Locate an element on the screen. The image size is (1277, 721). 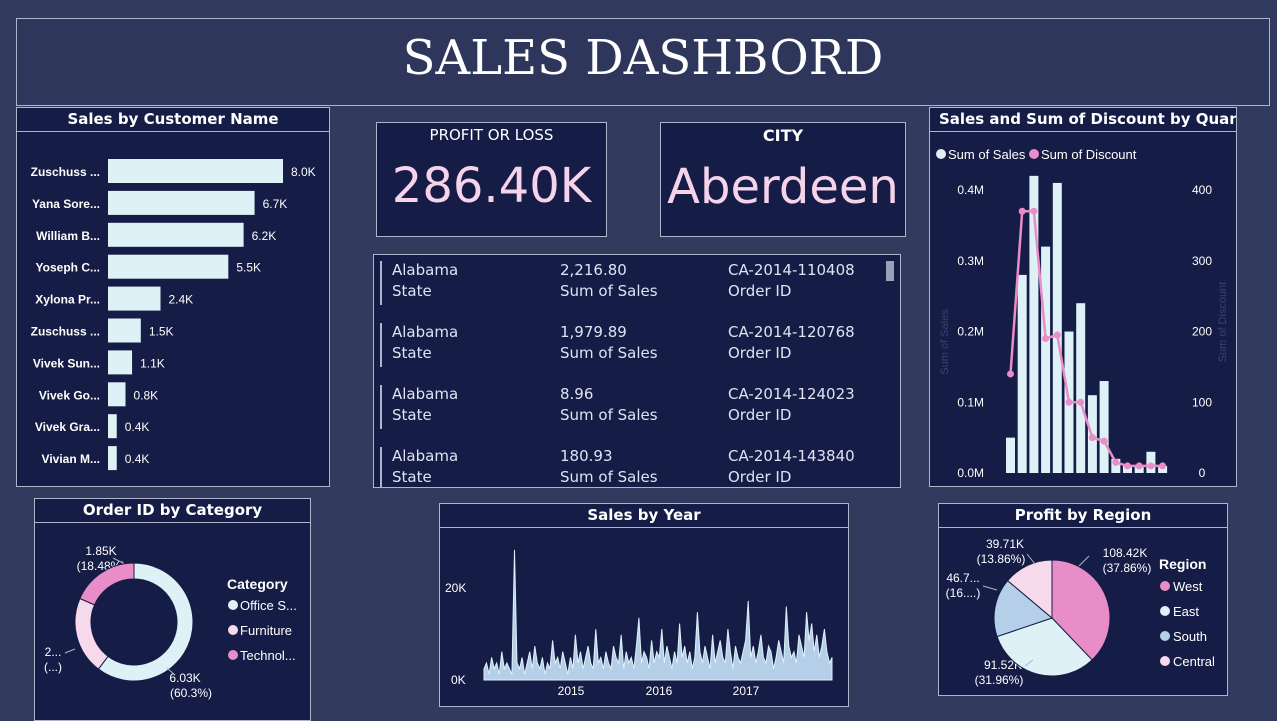
customer-value-label: 1.5K is located at coordinates (161, 332).